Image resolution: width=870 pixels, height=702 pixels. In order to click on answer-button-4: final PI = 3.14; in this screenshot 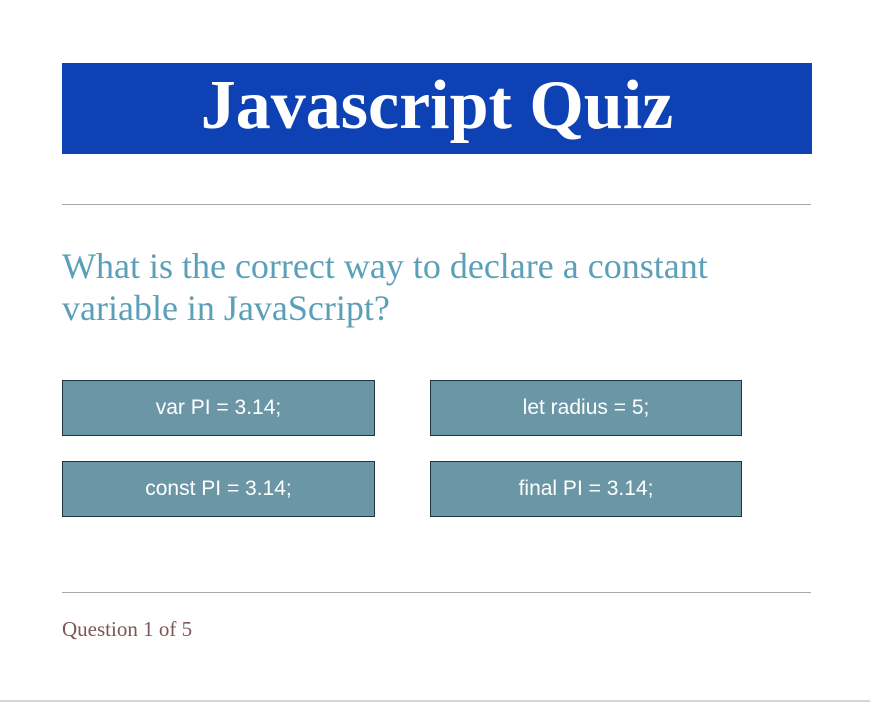, I will do `click(586, 489)`.